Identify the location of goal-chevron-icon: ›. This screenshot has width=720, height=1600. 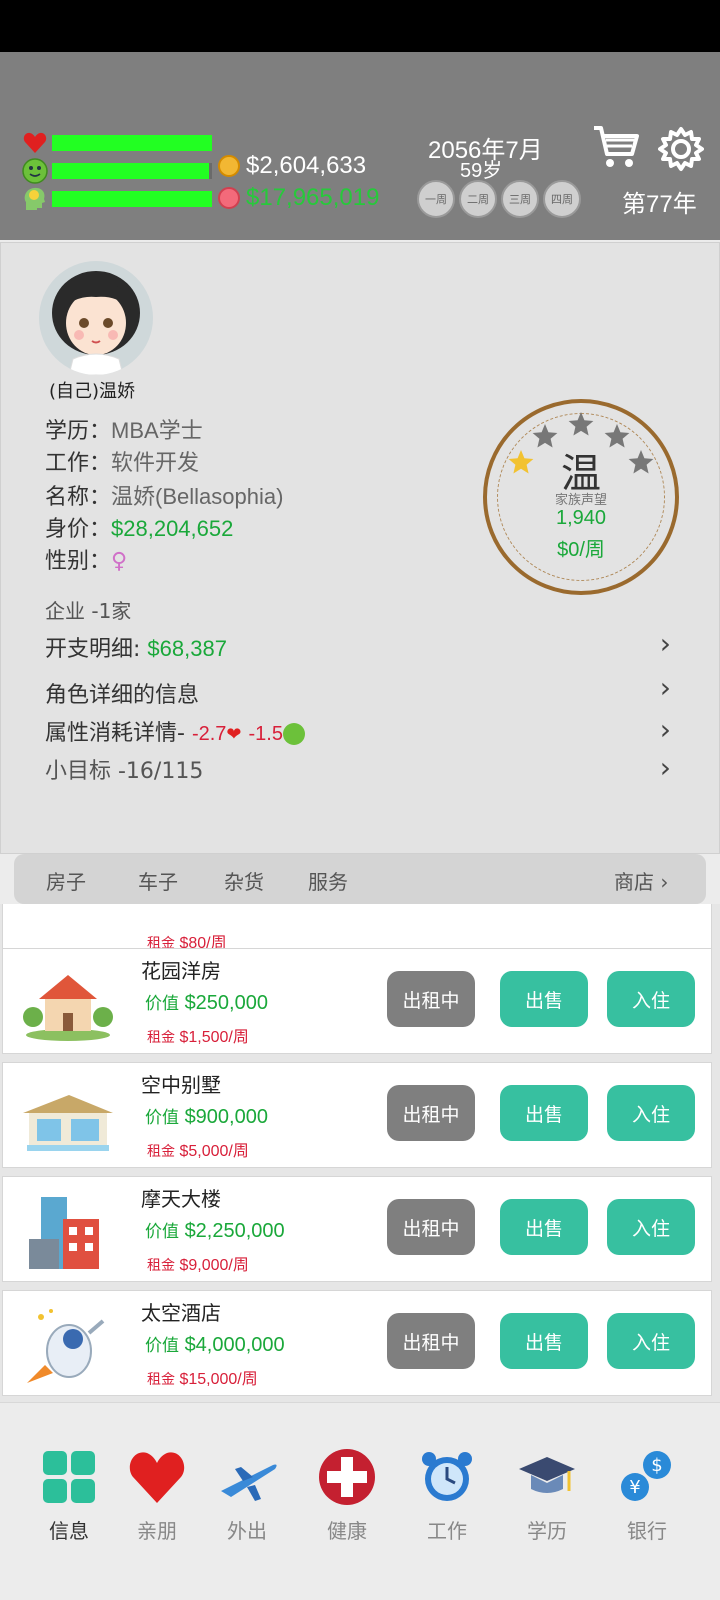
(665, 767).